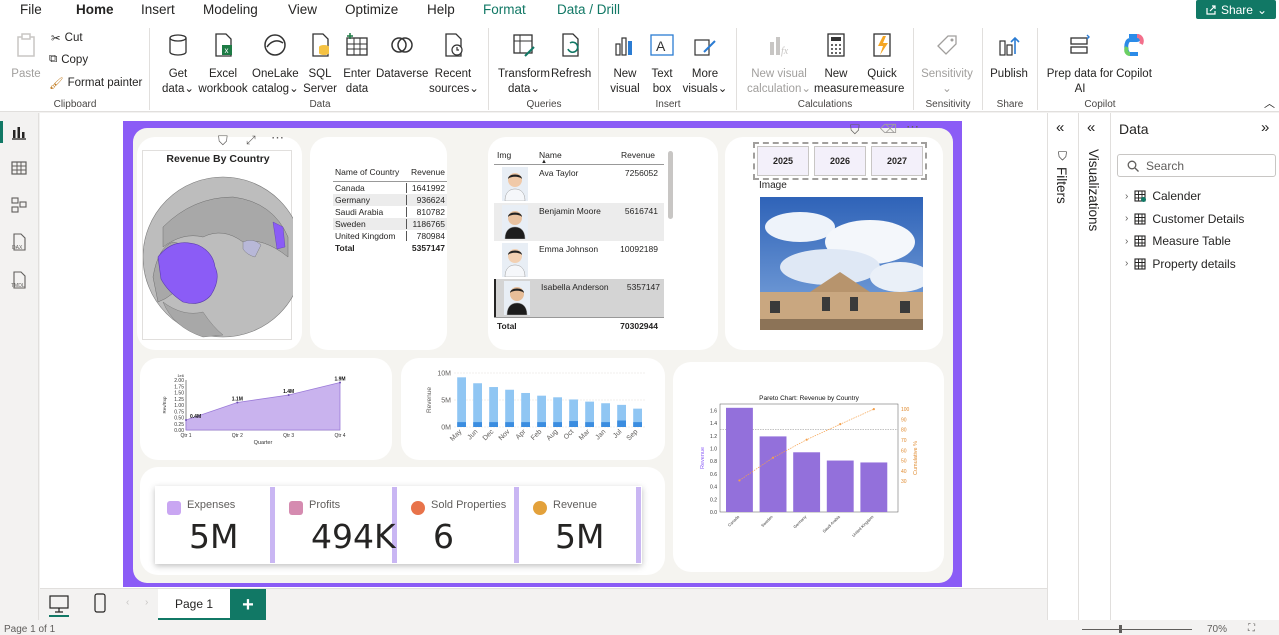 Image resolution: width=1279 pixels, height=635 pixels. I want to click on sql-server-button: SQL Server, so click(320, 64).